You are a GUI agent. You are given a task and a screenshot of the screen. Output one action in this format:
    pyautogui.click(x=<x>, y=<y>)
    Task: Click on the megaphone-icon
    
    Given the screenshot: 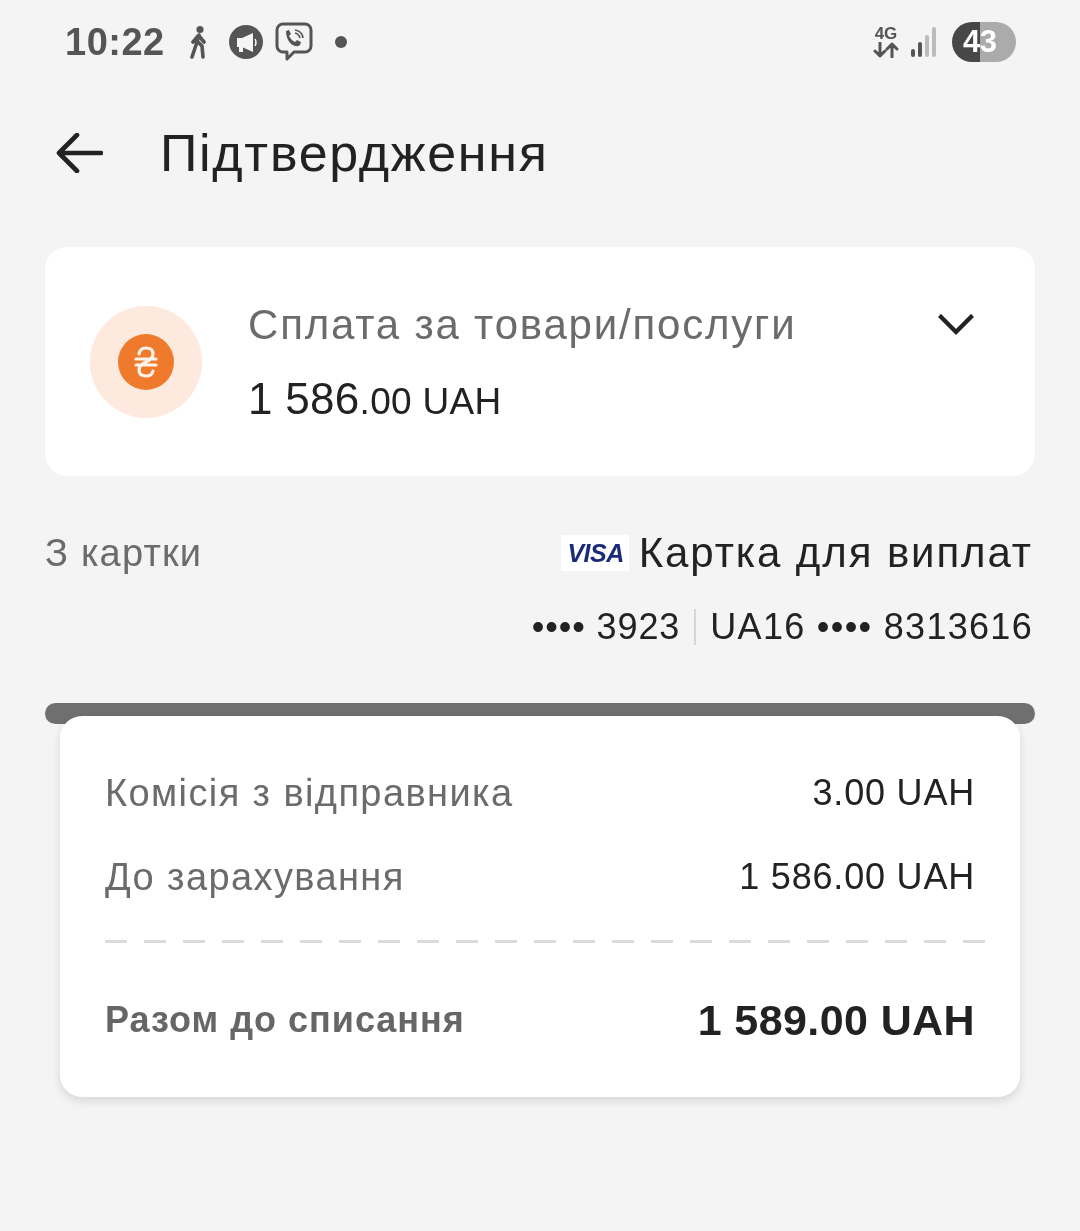 What is the action you would take?
    pyautogui.click(x=245, y=42)
    